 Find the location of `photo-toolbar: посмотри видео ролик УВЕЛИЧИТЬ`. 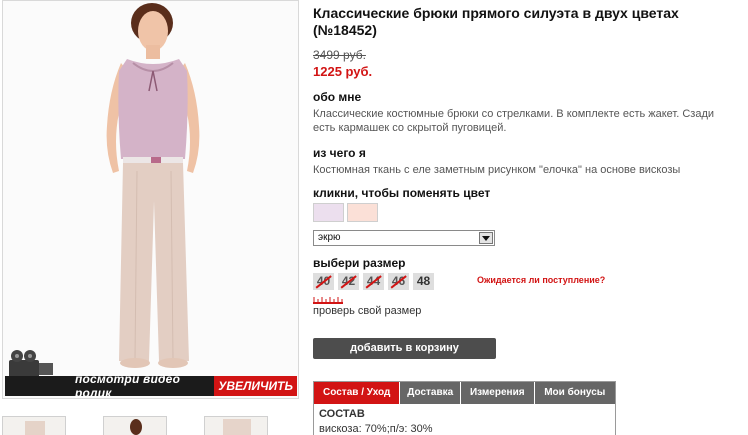

photo-toolbar: посмотри видео ролик УВЕЛИЧИТЬ is located at coordinates (151, 385).